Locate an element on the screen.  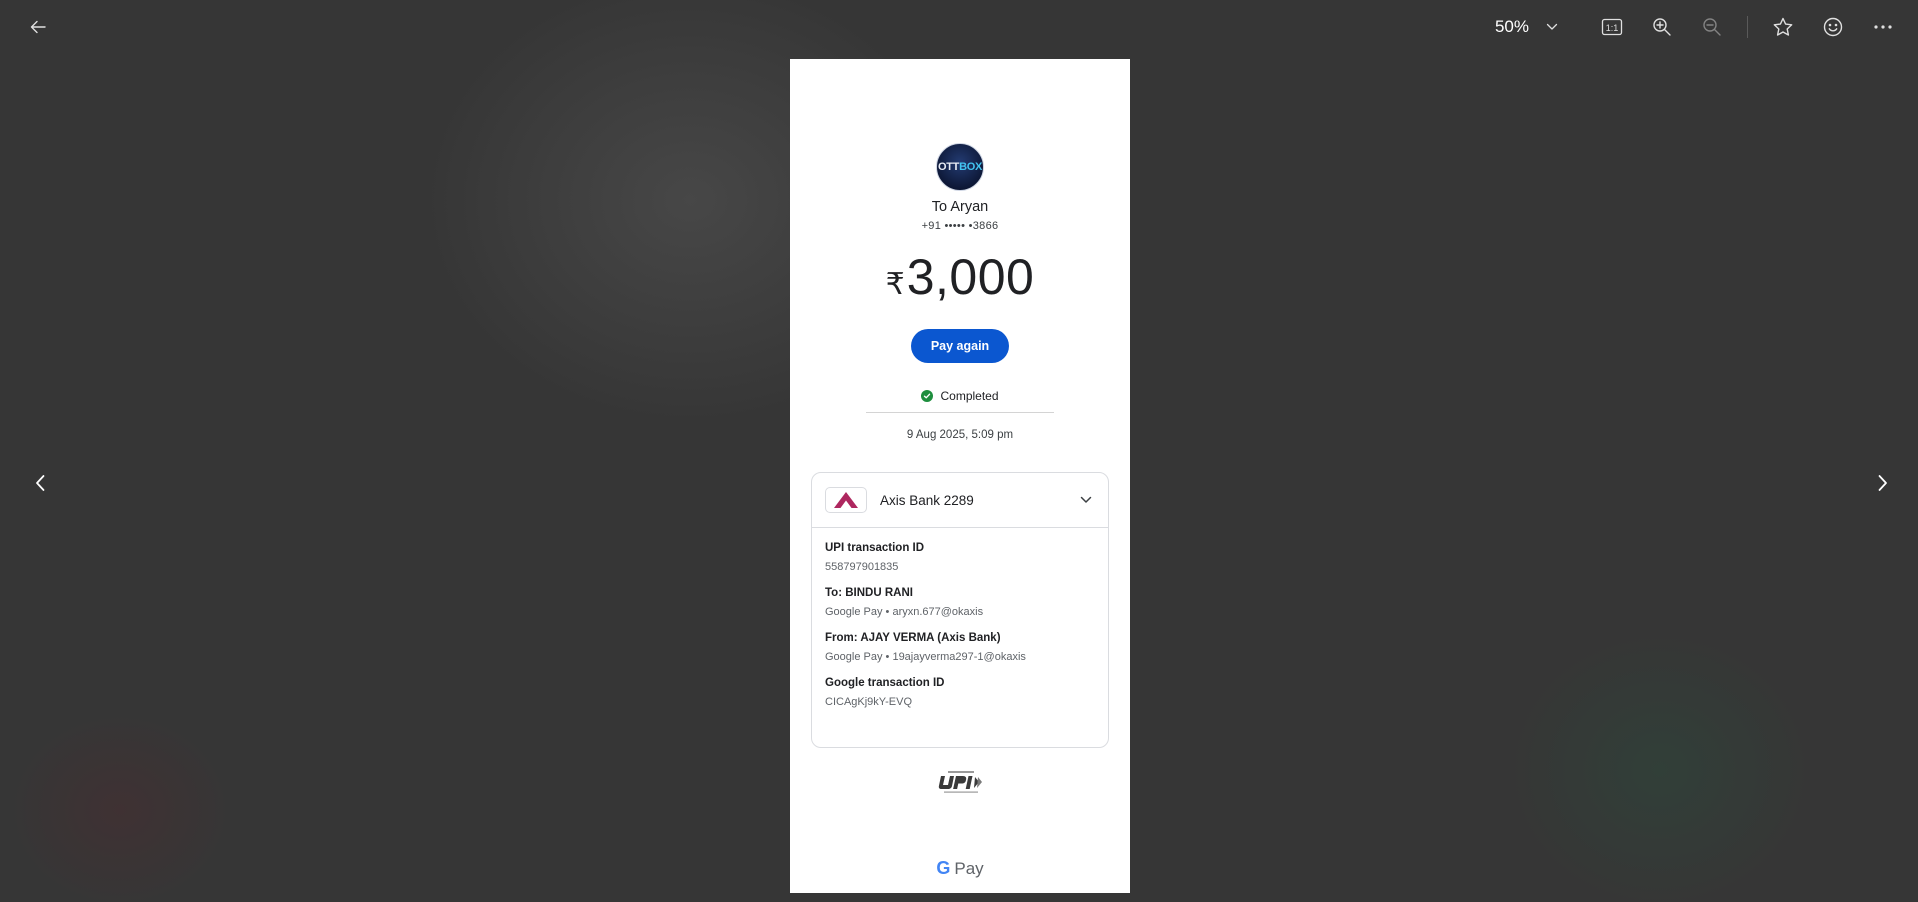
detail-value: CICAgKj9kY-EVQ is located at coordinates (869, 702).